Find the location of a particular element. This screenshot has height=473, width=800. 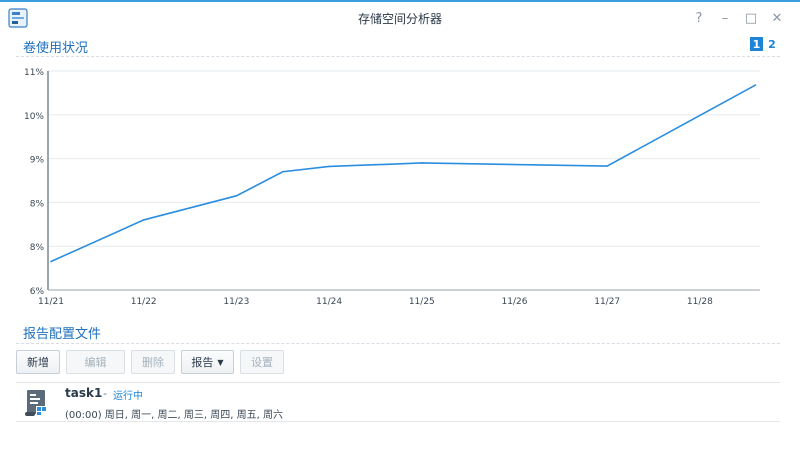

task-status: 运行中 is located at coordinates (128, 396).